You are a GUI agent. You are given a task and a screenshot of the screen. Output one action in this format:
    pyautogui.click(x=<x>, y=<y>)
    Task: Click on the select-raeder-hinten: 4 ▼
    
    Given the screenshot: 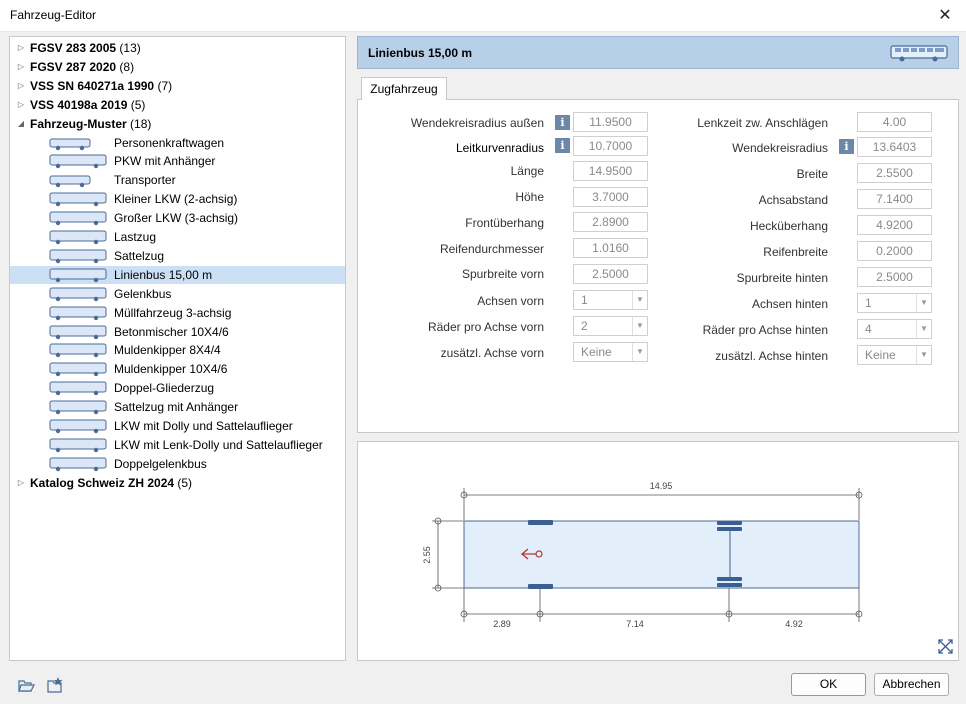 What is the action you would take?
    pyautogui.click(x=894, y=329)
    